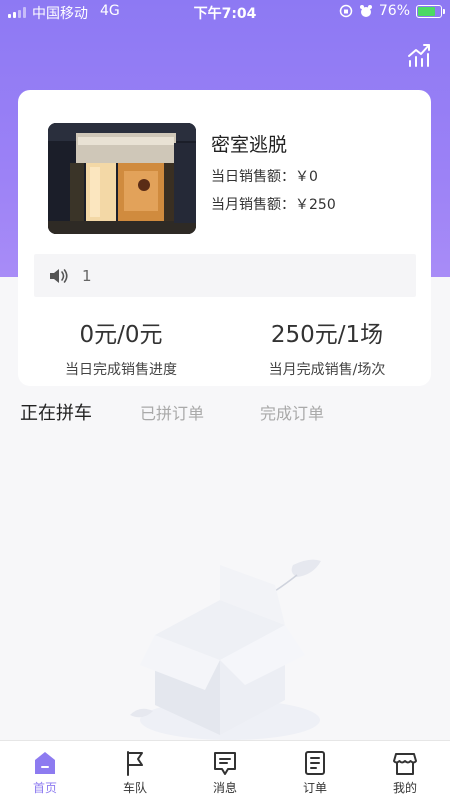  I want to click on nav-home-label: 首页, so click(44, 788).